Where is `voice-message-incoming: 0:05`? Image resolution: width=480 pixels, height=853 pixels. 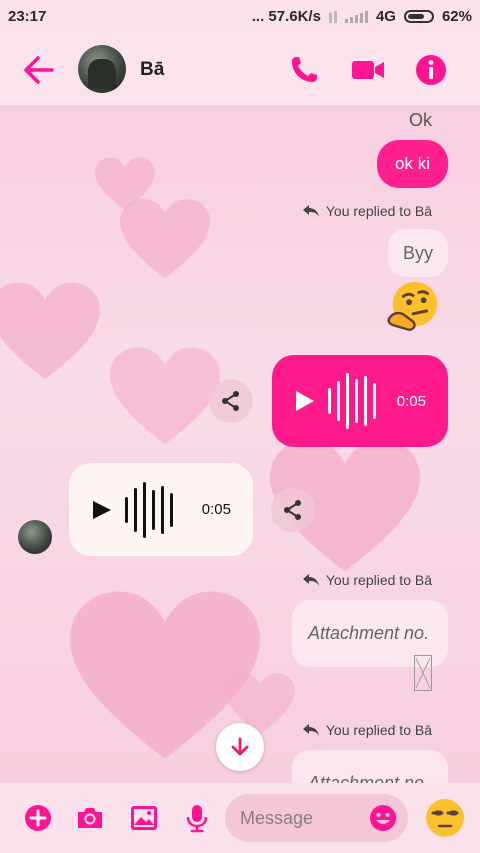
voice-message-incoming: 0:05 is located at coordinates (161, 509).